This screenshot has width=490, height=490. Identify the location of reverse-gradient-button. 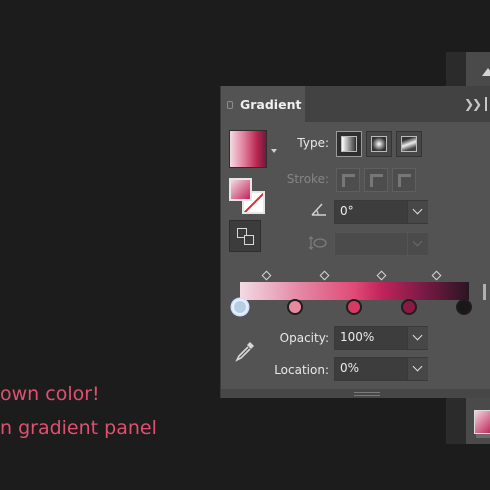
(245, 236).